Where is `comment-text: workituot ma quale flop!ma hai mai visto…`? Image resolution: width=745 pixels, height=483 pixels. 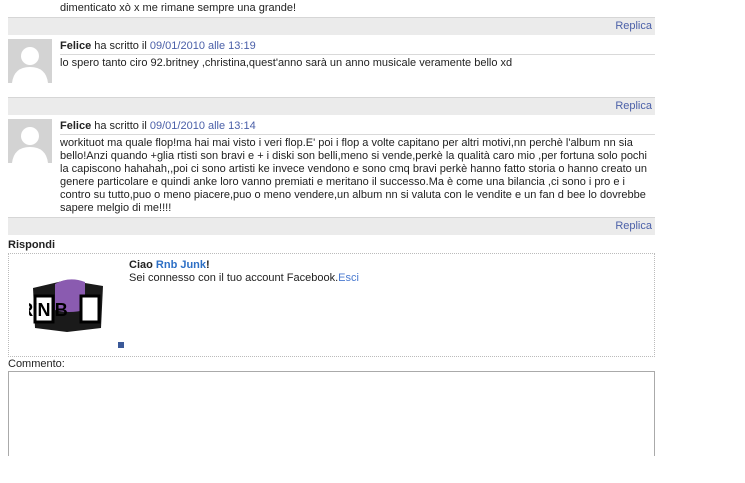
comment-text: workituot ma quale flop!ma hai mai visto… is located at coordinates (354, 175).